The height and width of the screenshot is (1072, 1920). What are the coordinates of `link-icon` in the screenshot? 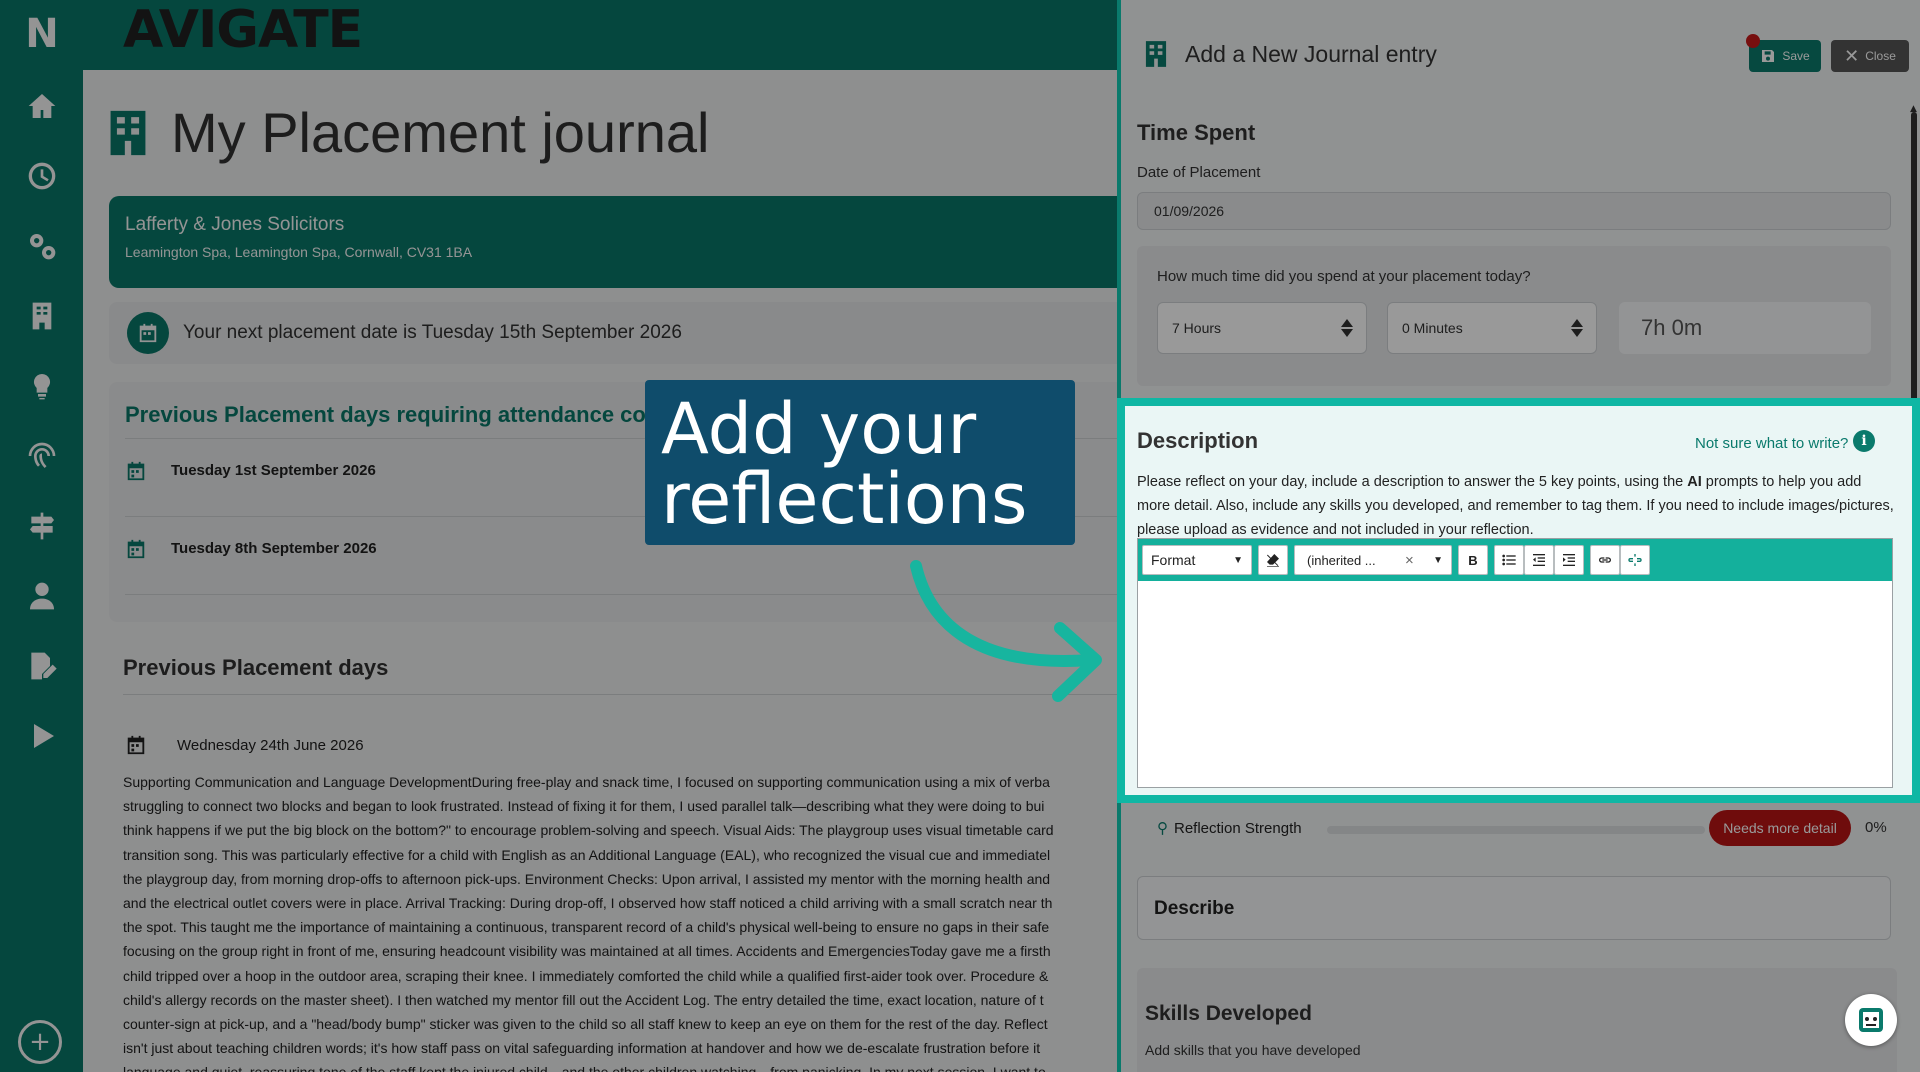 It's located at (1605, 560).